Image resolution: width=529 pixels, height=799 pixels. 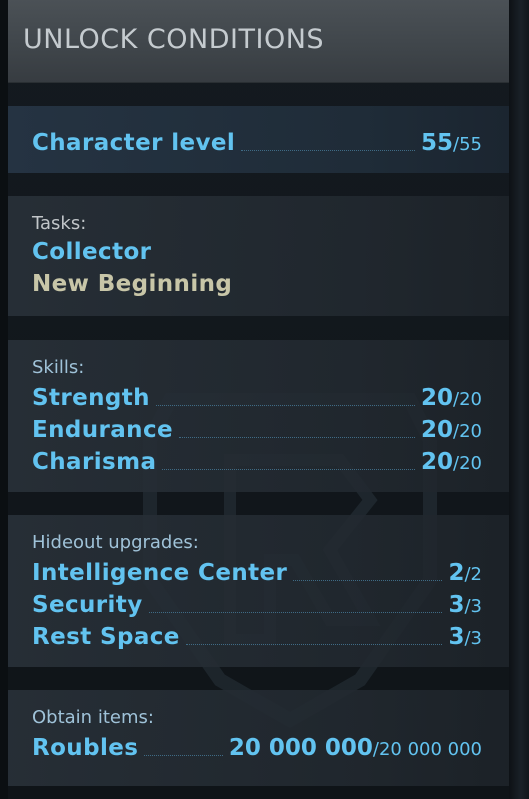 I want to click on tasks-section: Tasks: Collector New Beginning, so click(x=258, y=256).